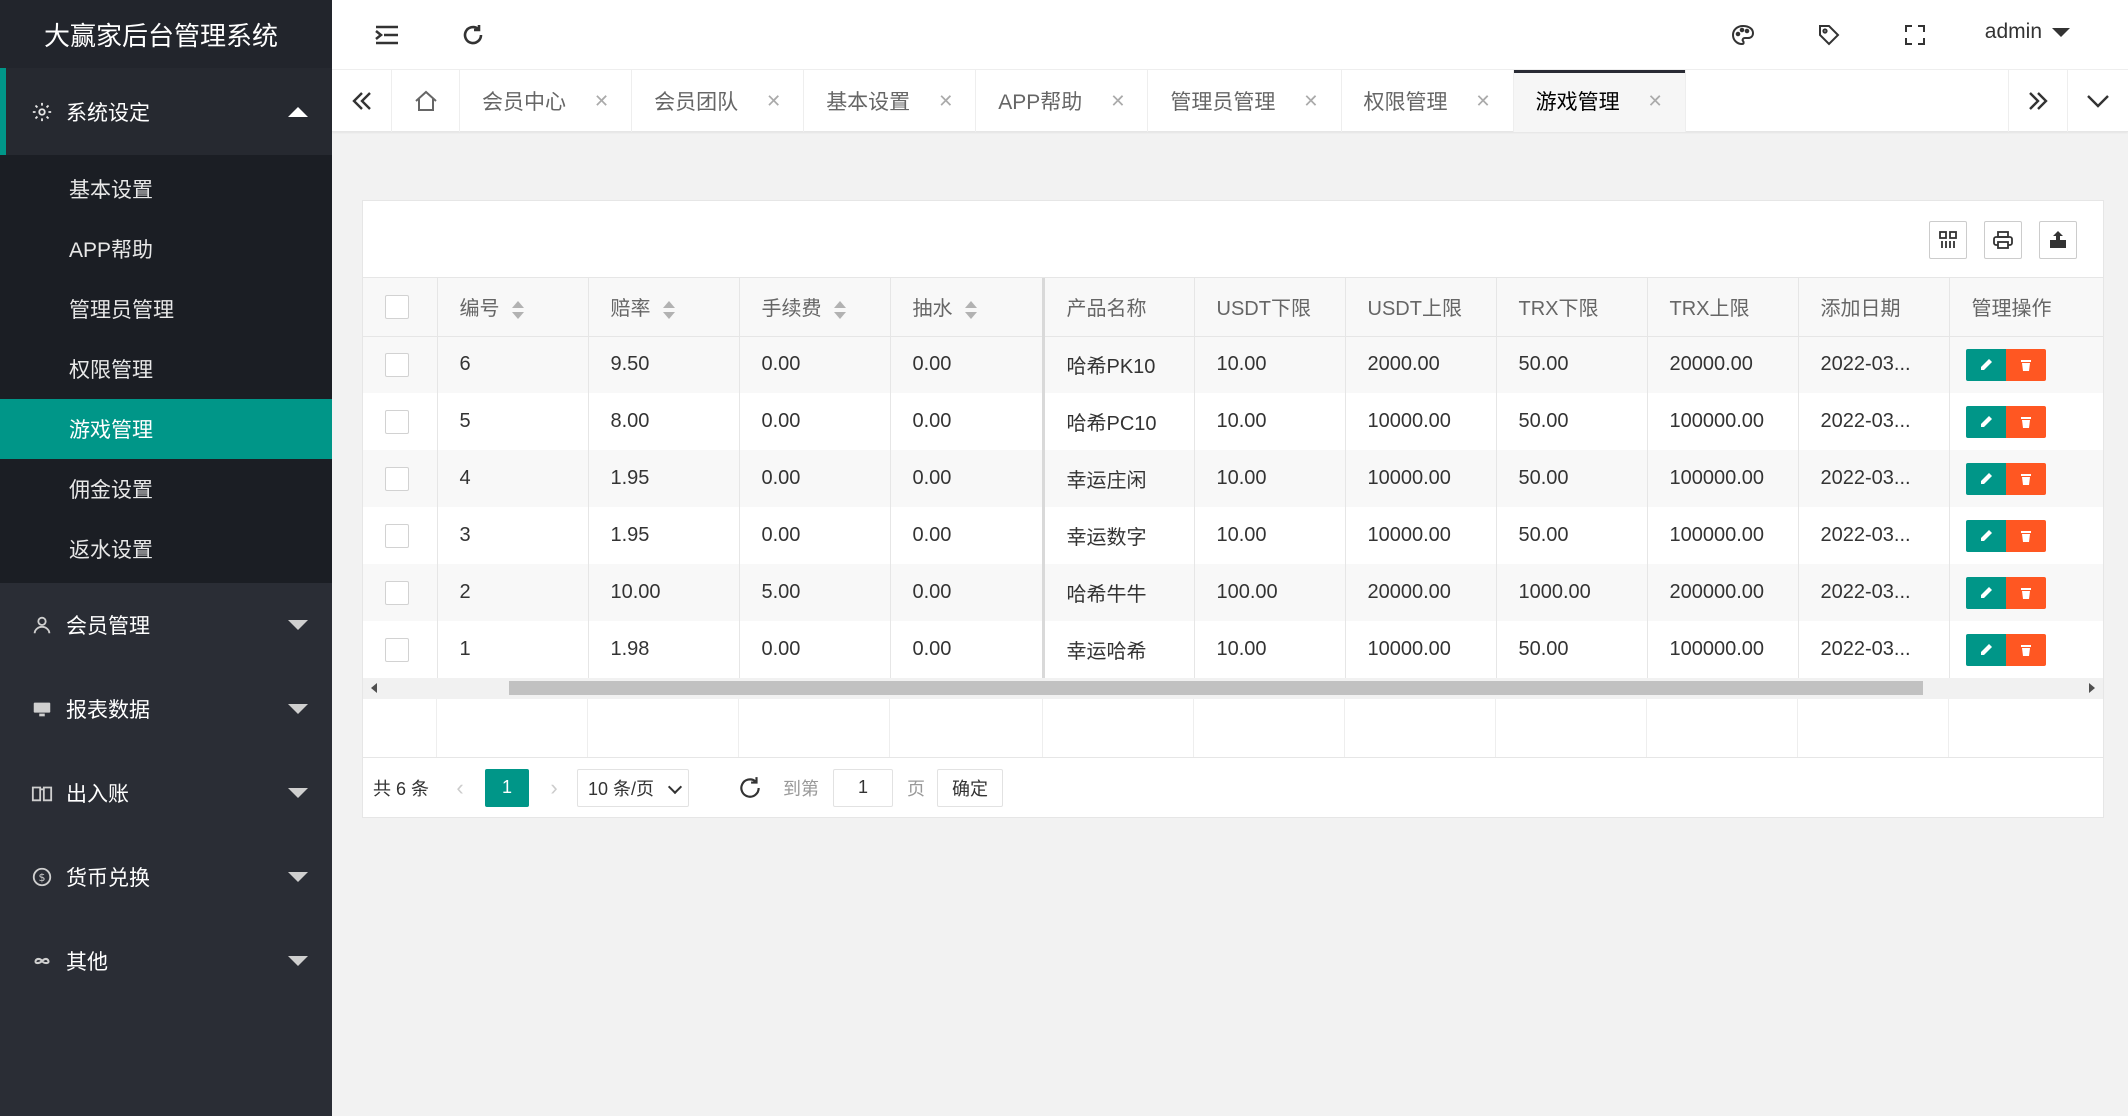  Describe the element at coordinates (750, 788) in the screenshot. I see `refresh-page-icon` at that location.